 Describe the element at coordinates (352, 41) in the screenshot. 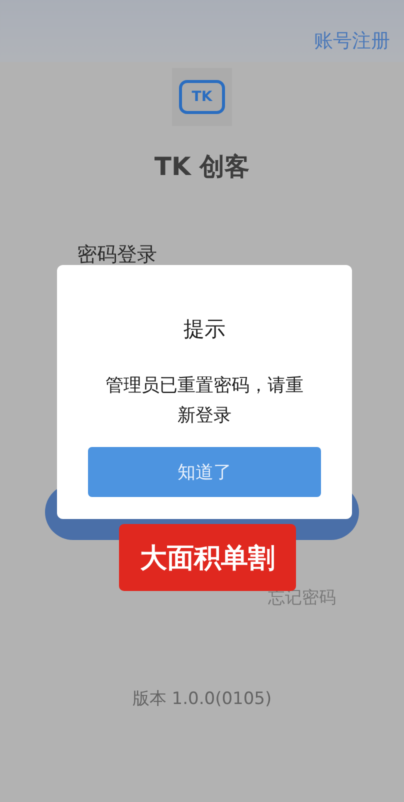

I see `register-link: 账号注册` at that location.